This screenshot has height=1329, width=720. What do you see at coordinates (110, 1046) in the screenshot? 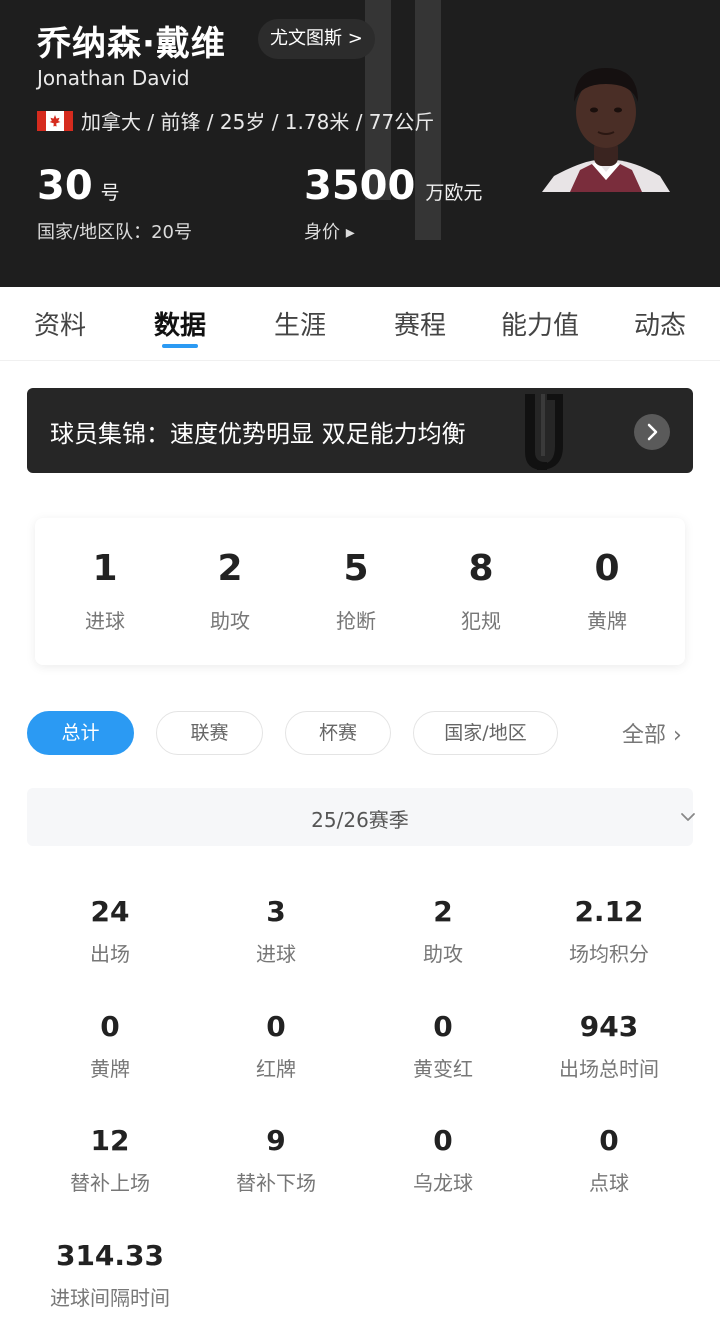
I see `stat-yellow-cards: 0 黄牌` at bounding box center [110, 1046].